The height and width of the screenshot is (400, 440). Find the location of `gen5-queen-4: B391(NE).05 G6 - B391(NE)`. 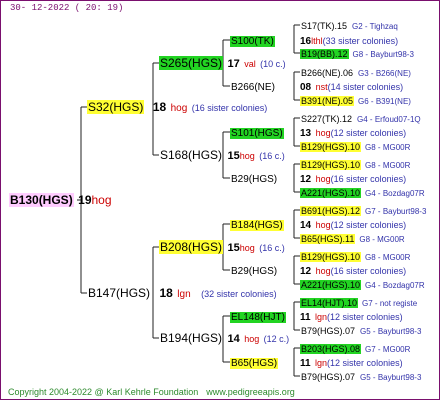

gen5-queen-4: B391(NE).05 G6 - B391(NE) is located at coordinates (355, 100).